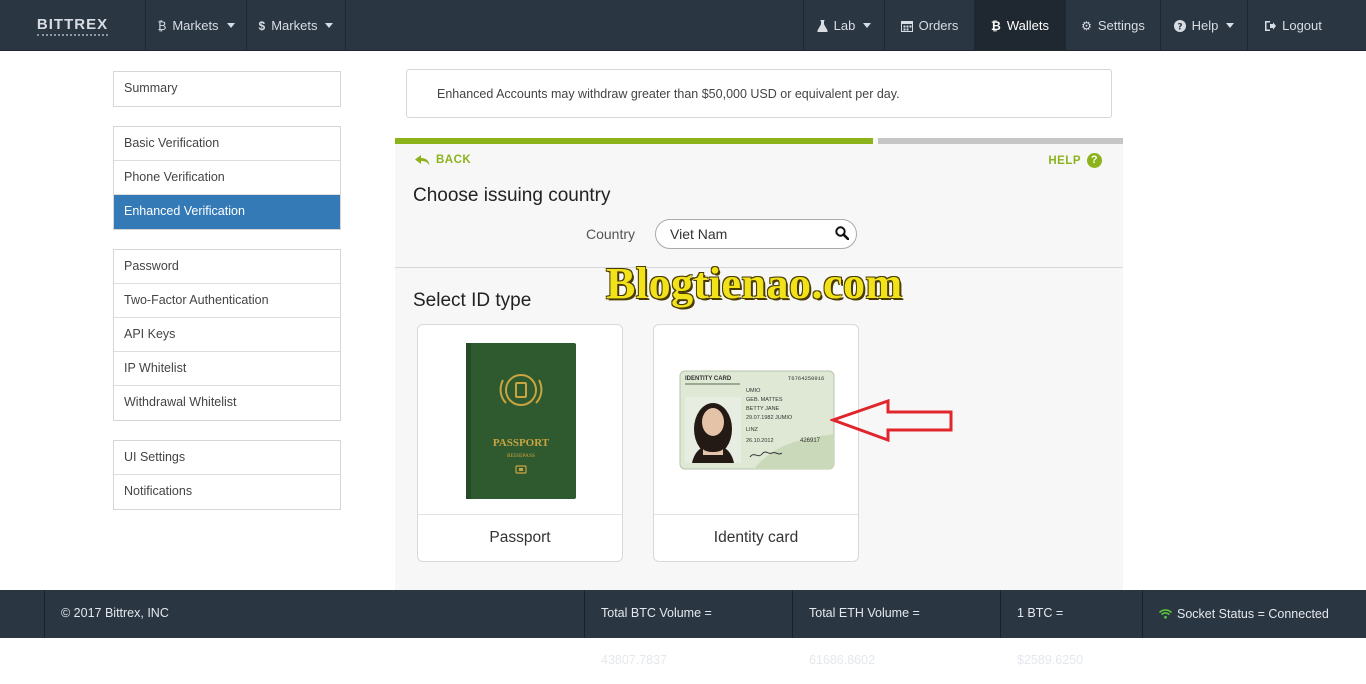 The width and height of the screenshot is (1366, 684). Describe the element at coordinates (521, 421) in the screenshot. I see `passport-image: PASSPORT REISEPASS` at that location.